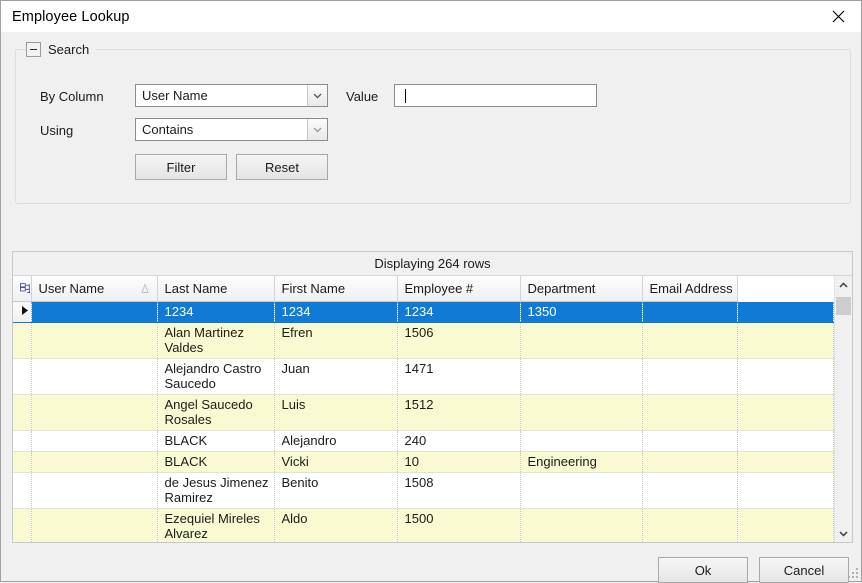 The width and height of the screenshot is (862, 583). What do you see at coordinates (231, 95) in the screenshot?
I see `by-column-select: User Name` at bounding box center [231, 95].